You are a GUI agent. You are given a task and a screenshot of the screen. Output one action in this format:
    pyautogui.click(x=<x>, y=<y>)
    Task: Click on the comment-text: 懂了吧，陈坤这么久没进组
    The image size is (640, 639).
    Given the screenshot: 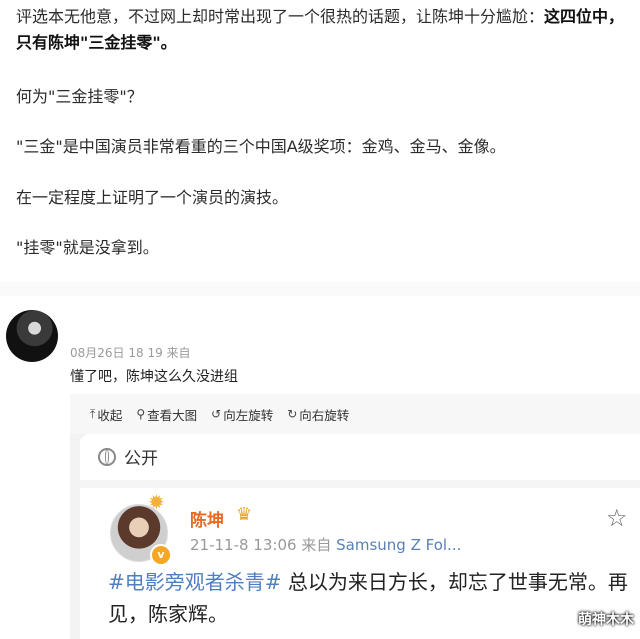 What is the action you would take?
    pyautogui.click(x=154, y=377)
    